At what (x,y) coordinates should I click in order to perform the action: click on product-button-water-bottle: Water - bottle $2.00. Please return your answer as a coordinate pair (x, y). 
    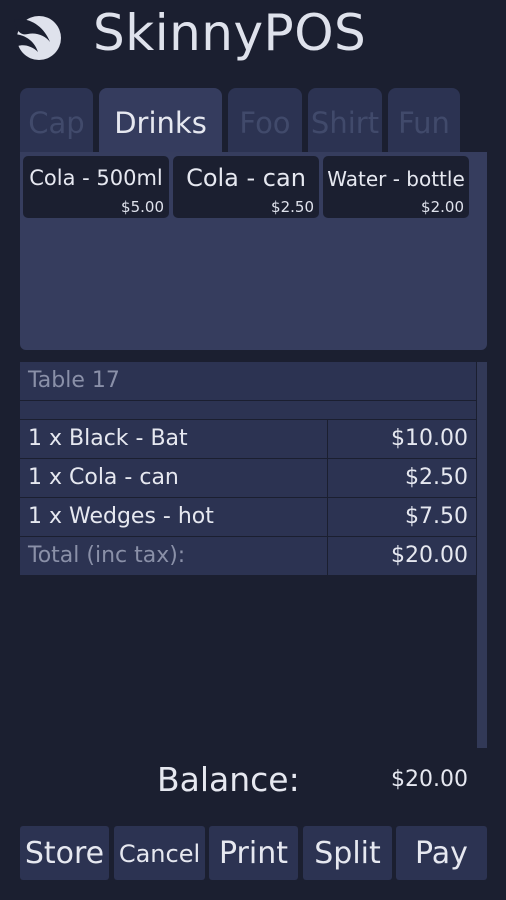
    Looking at the image, I should click on (396, 187).